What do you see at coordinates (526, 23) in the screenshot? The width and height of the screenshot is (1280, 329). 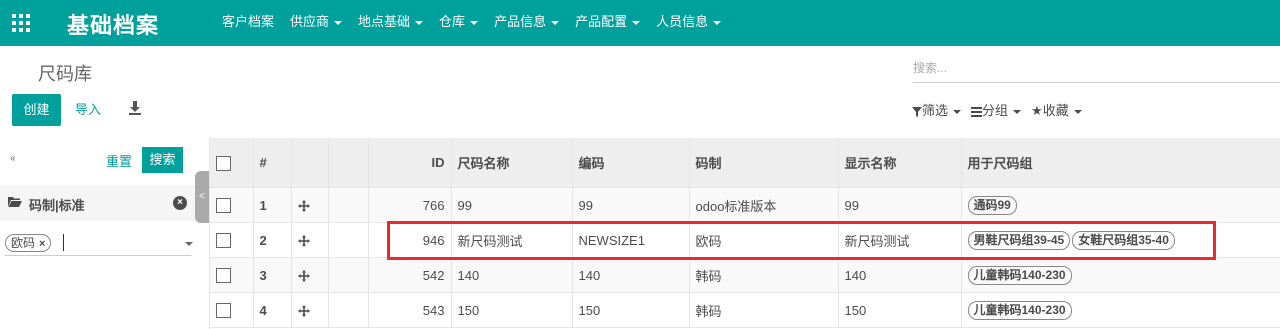 I see `menu-item-product-info: 产品信息` at bounding box center [526, 23].